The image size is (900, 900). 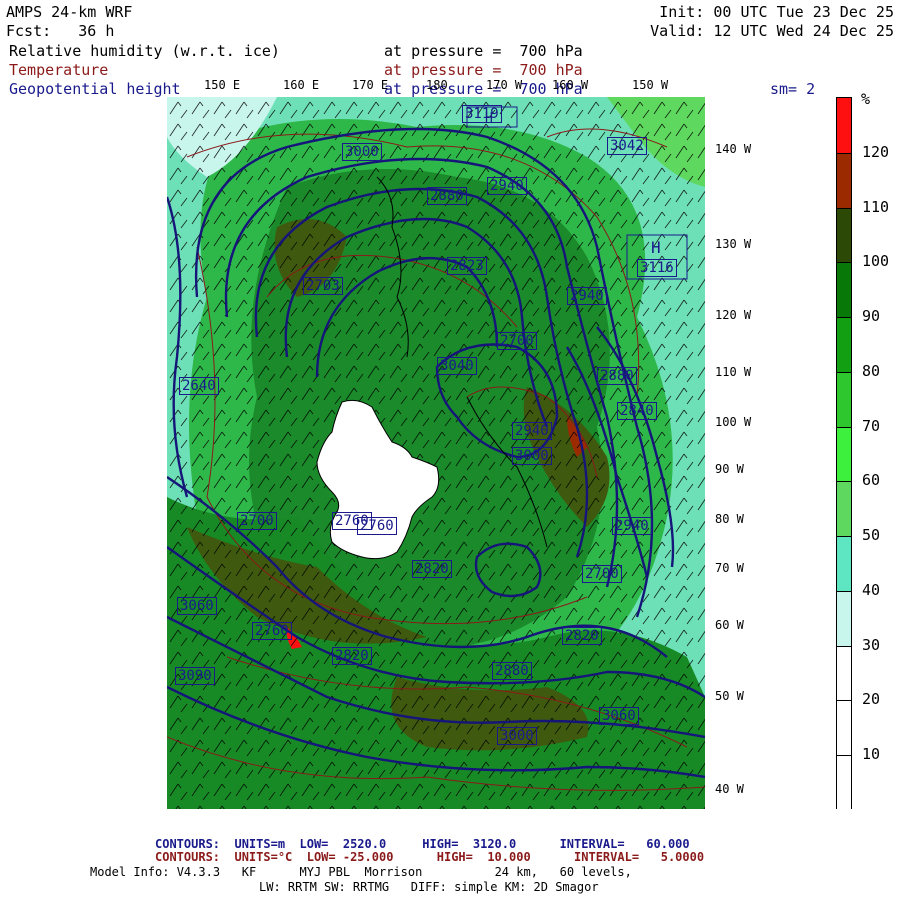 What do you see at coordinates (467, 266) in the screenshot?
I see `contour-label: 2823` at bounding box center [467, 266].